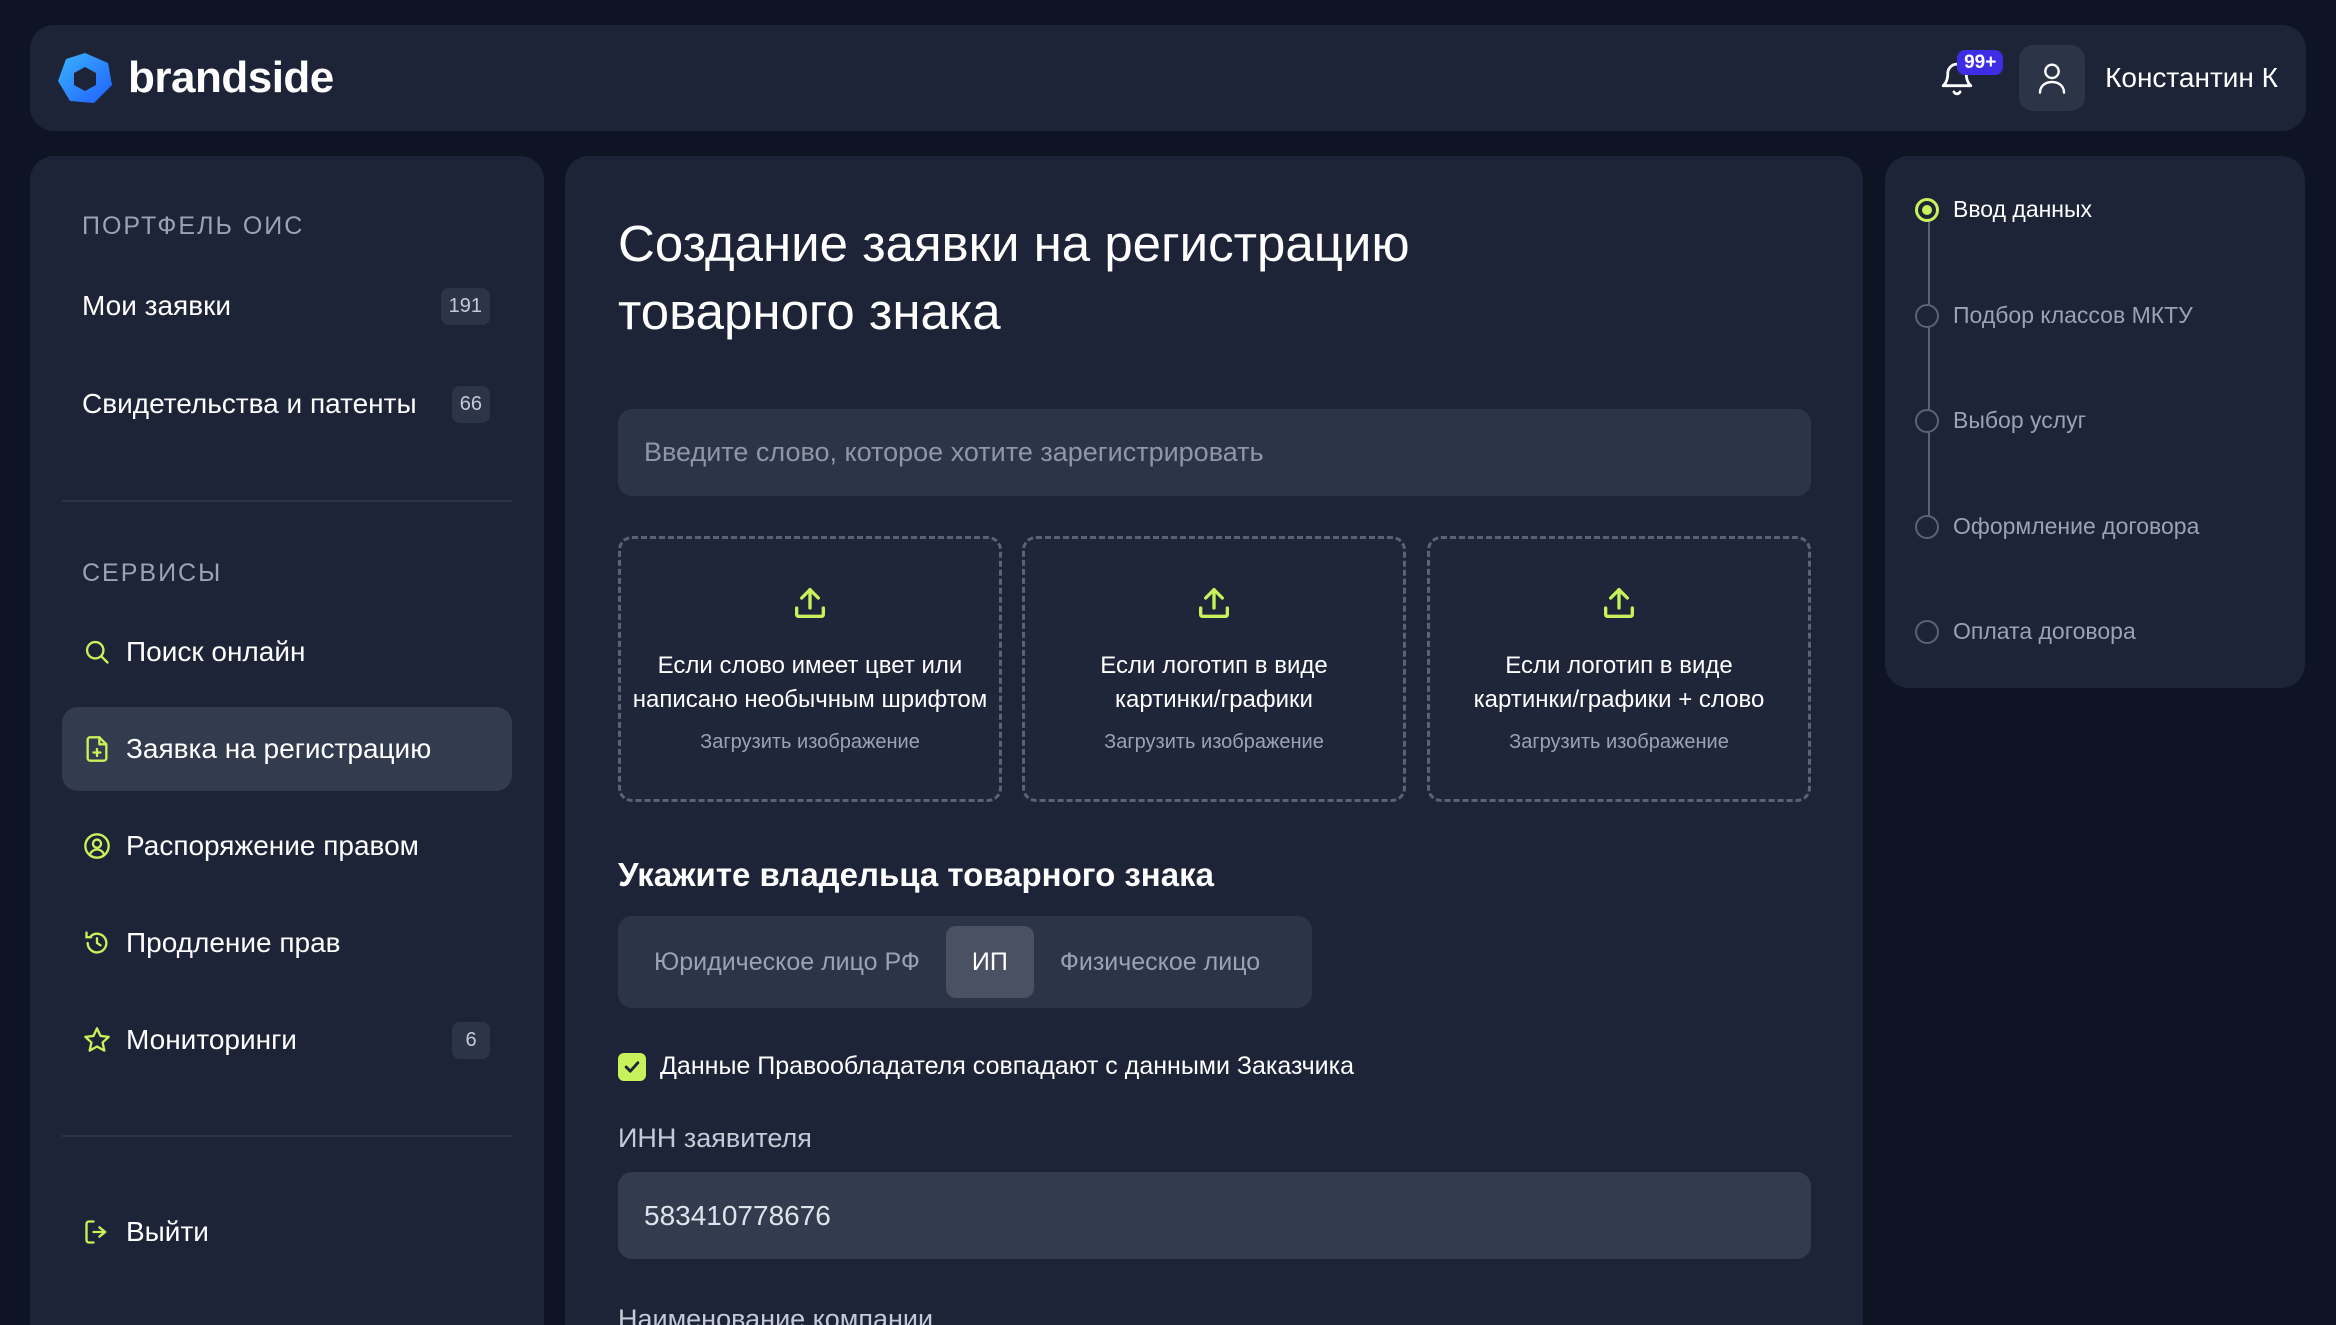 This screenshot has width=2336, height=1325. What do you see at coordinates (1965, 78) in the screenshot?
I see `notifications-button: 99+` at bounding box center [1965, 78].